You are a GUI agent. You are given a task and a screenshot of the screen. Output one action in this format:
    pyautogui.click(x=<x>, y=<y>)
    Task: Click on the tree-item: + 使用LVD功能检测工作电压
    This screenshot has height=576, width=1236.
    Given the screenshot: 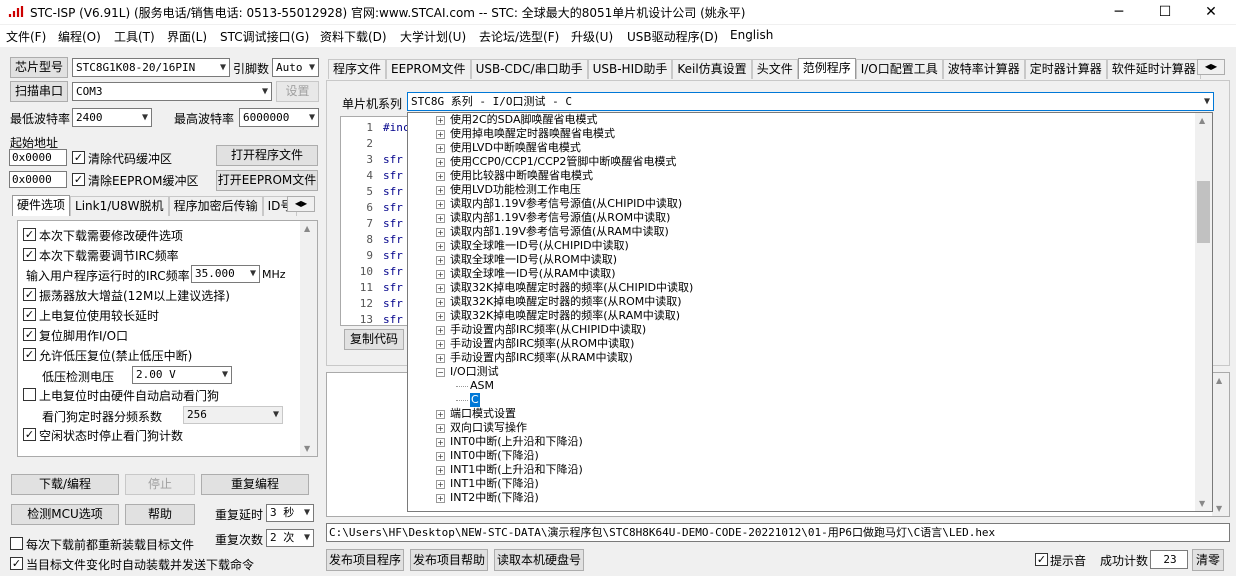 What is the action you would take?
    pyautogui.click(x=802, y=190)
    